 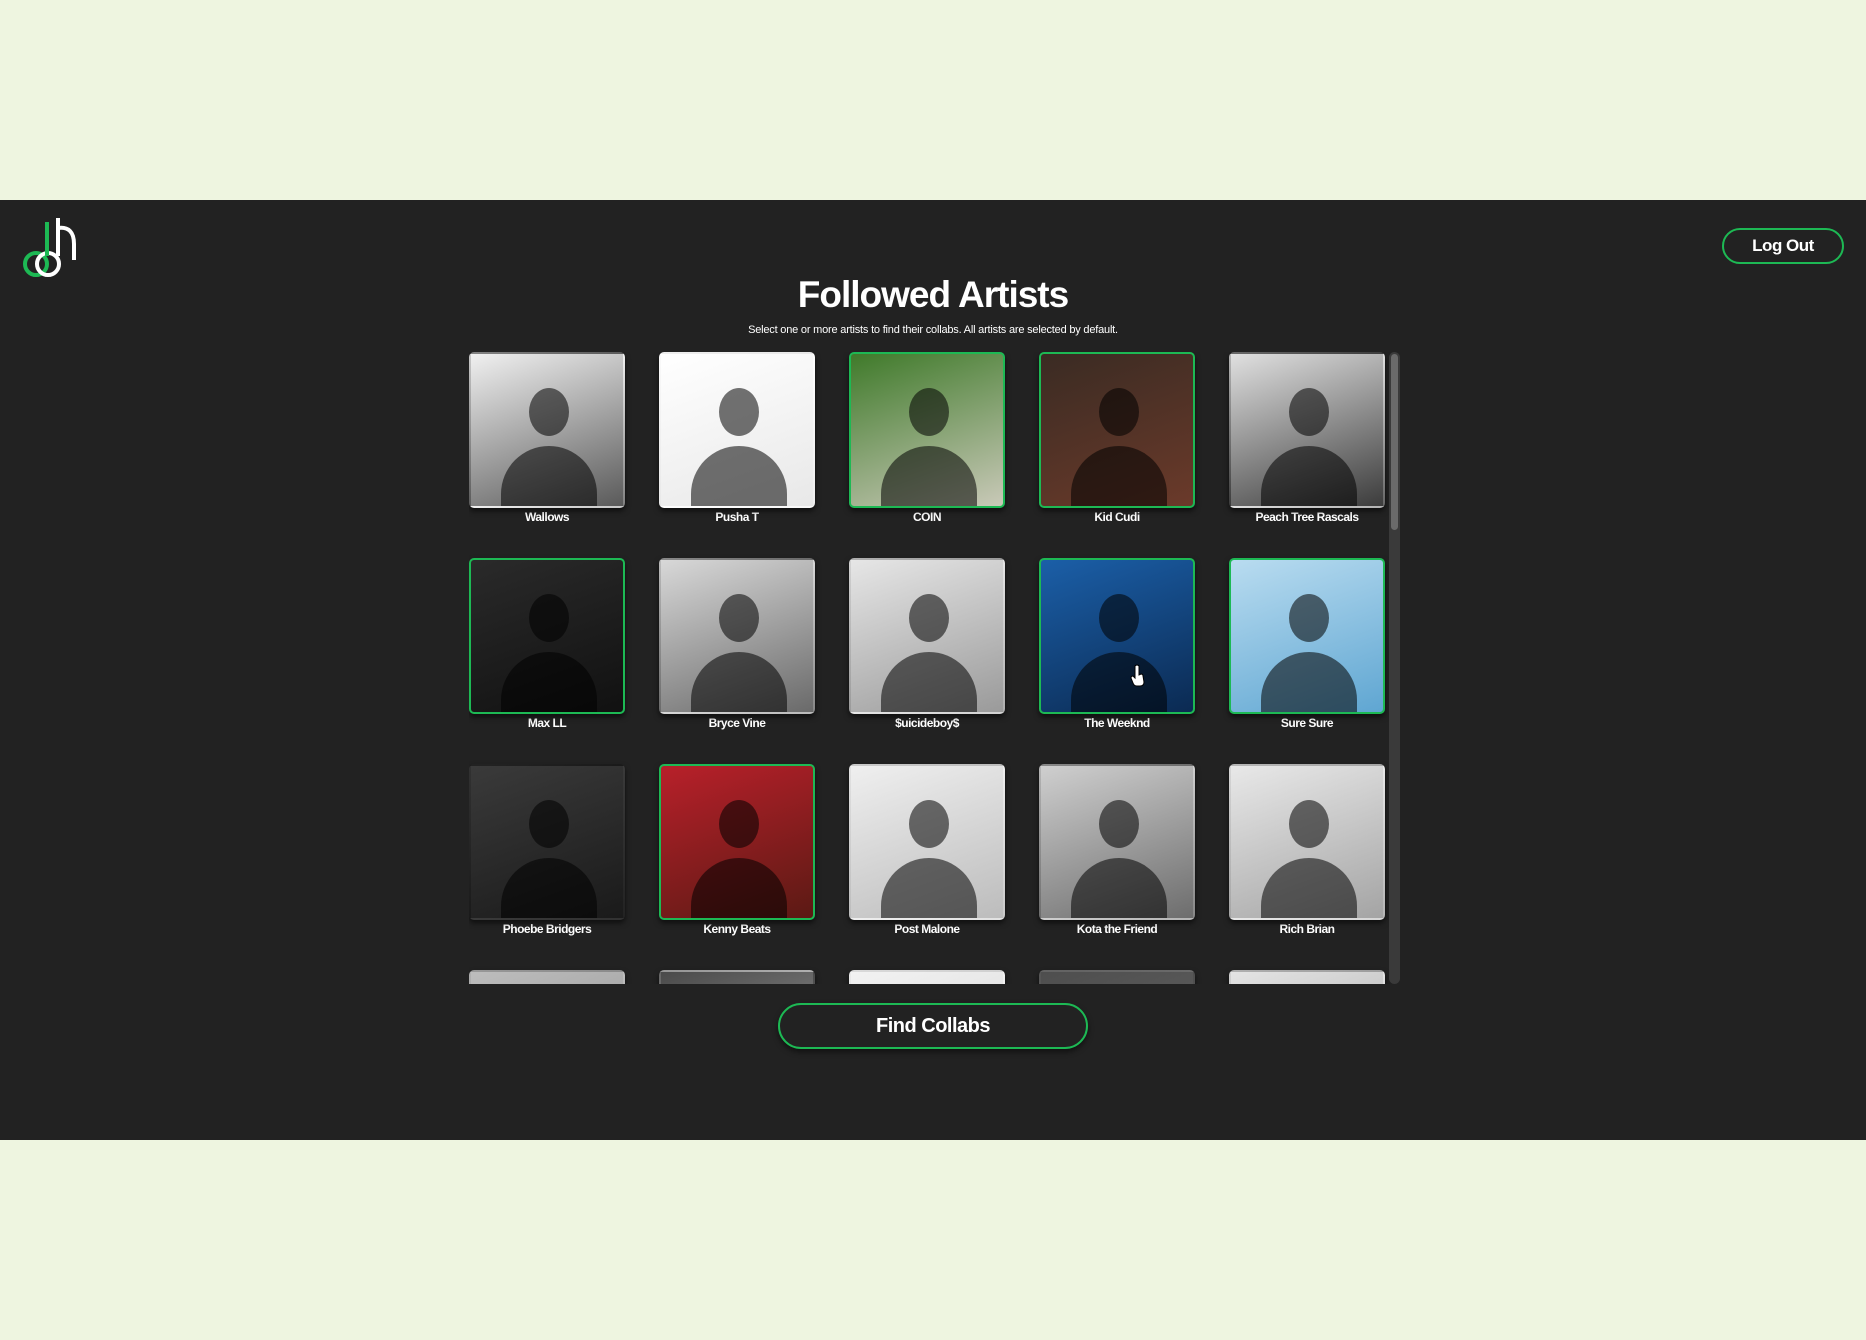 What do you see at coordinates (547, 929) in the screenshot?
I see `artist-name: Phoebe Bridgers` at bounding box center [547, 929].